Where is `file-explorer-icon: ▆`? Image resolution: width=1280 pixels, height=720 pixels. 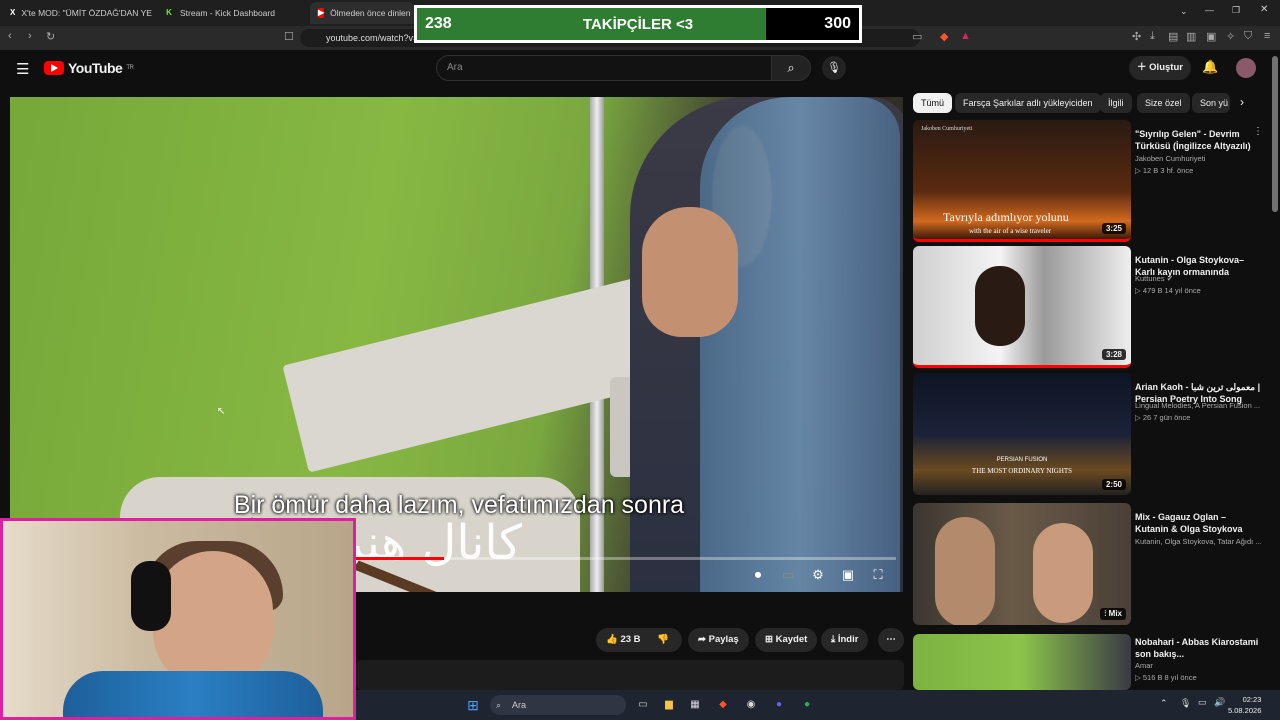 file-explorer-icon: ▆ is located at coordinates (669, 705).